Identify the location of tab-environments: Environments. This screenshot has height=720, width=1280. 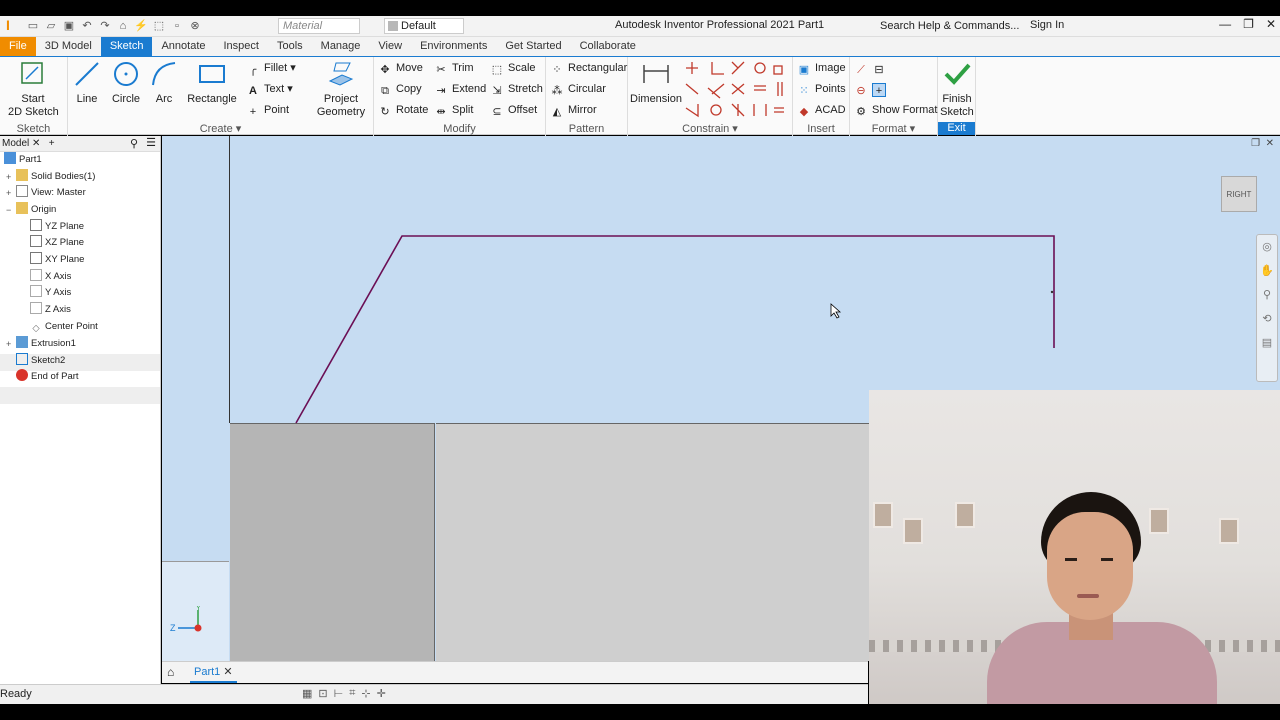
(453, 46).